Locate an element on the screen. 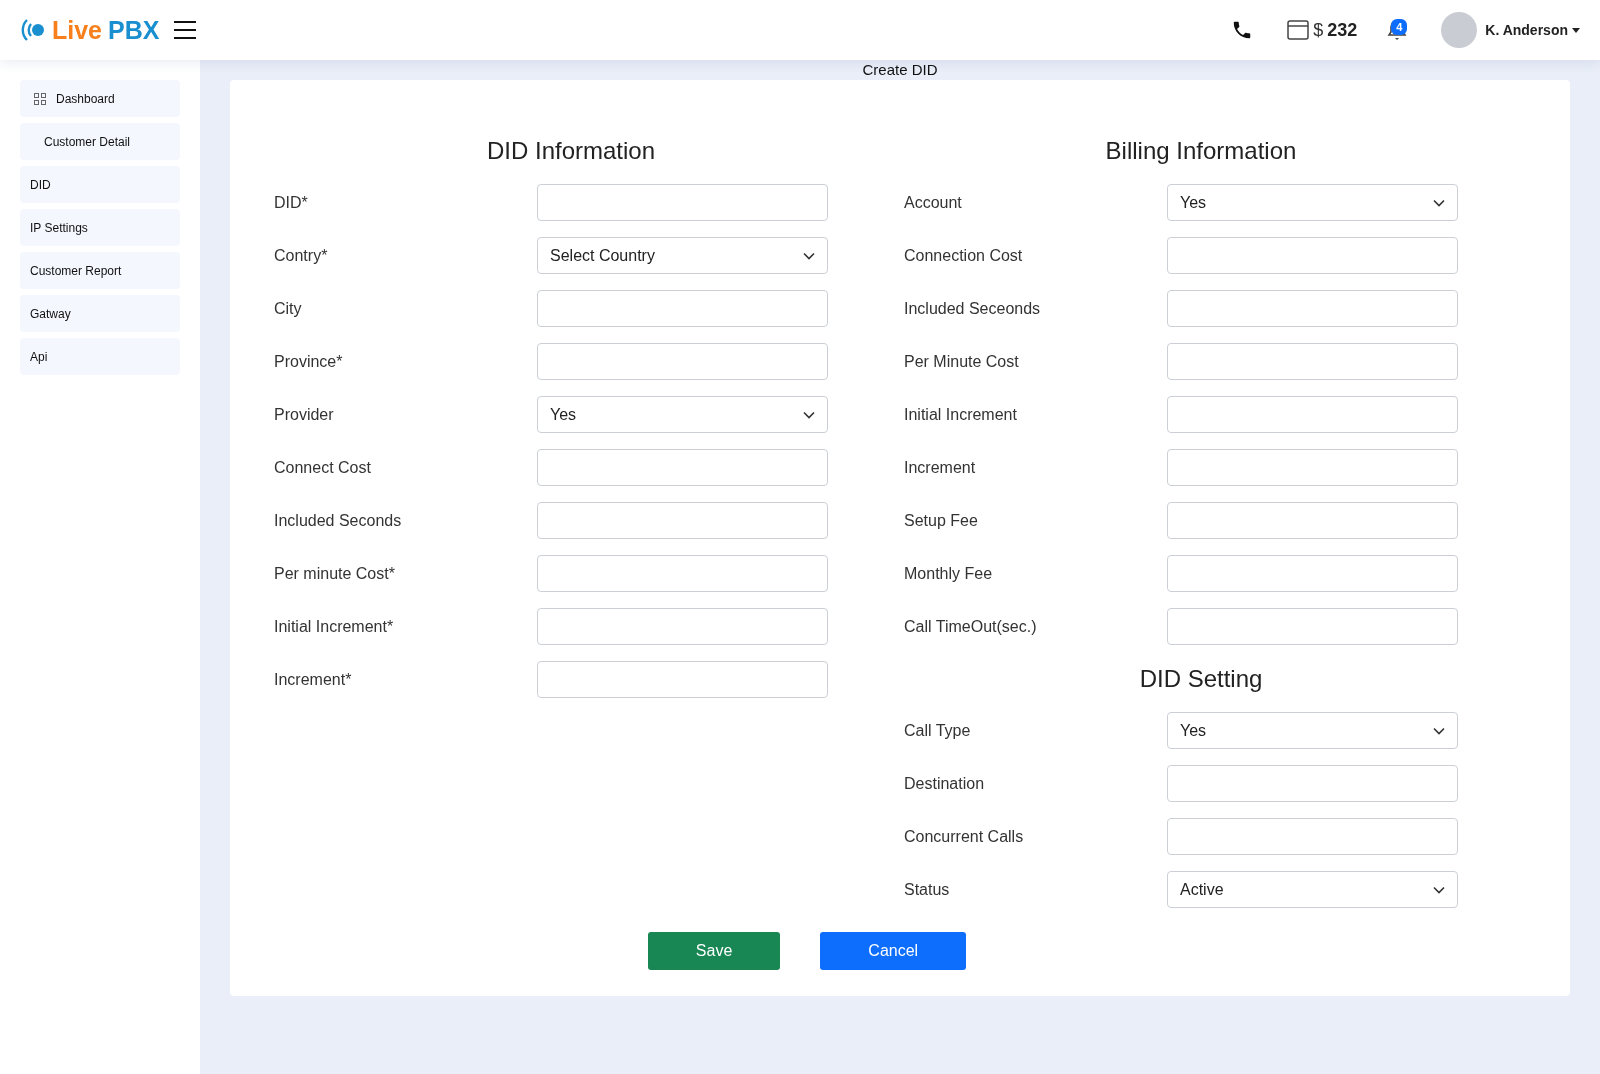 This screenshot has height=1074, width=1600. page-title: Create DID is located at coordinates (900, 69).